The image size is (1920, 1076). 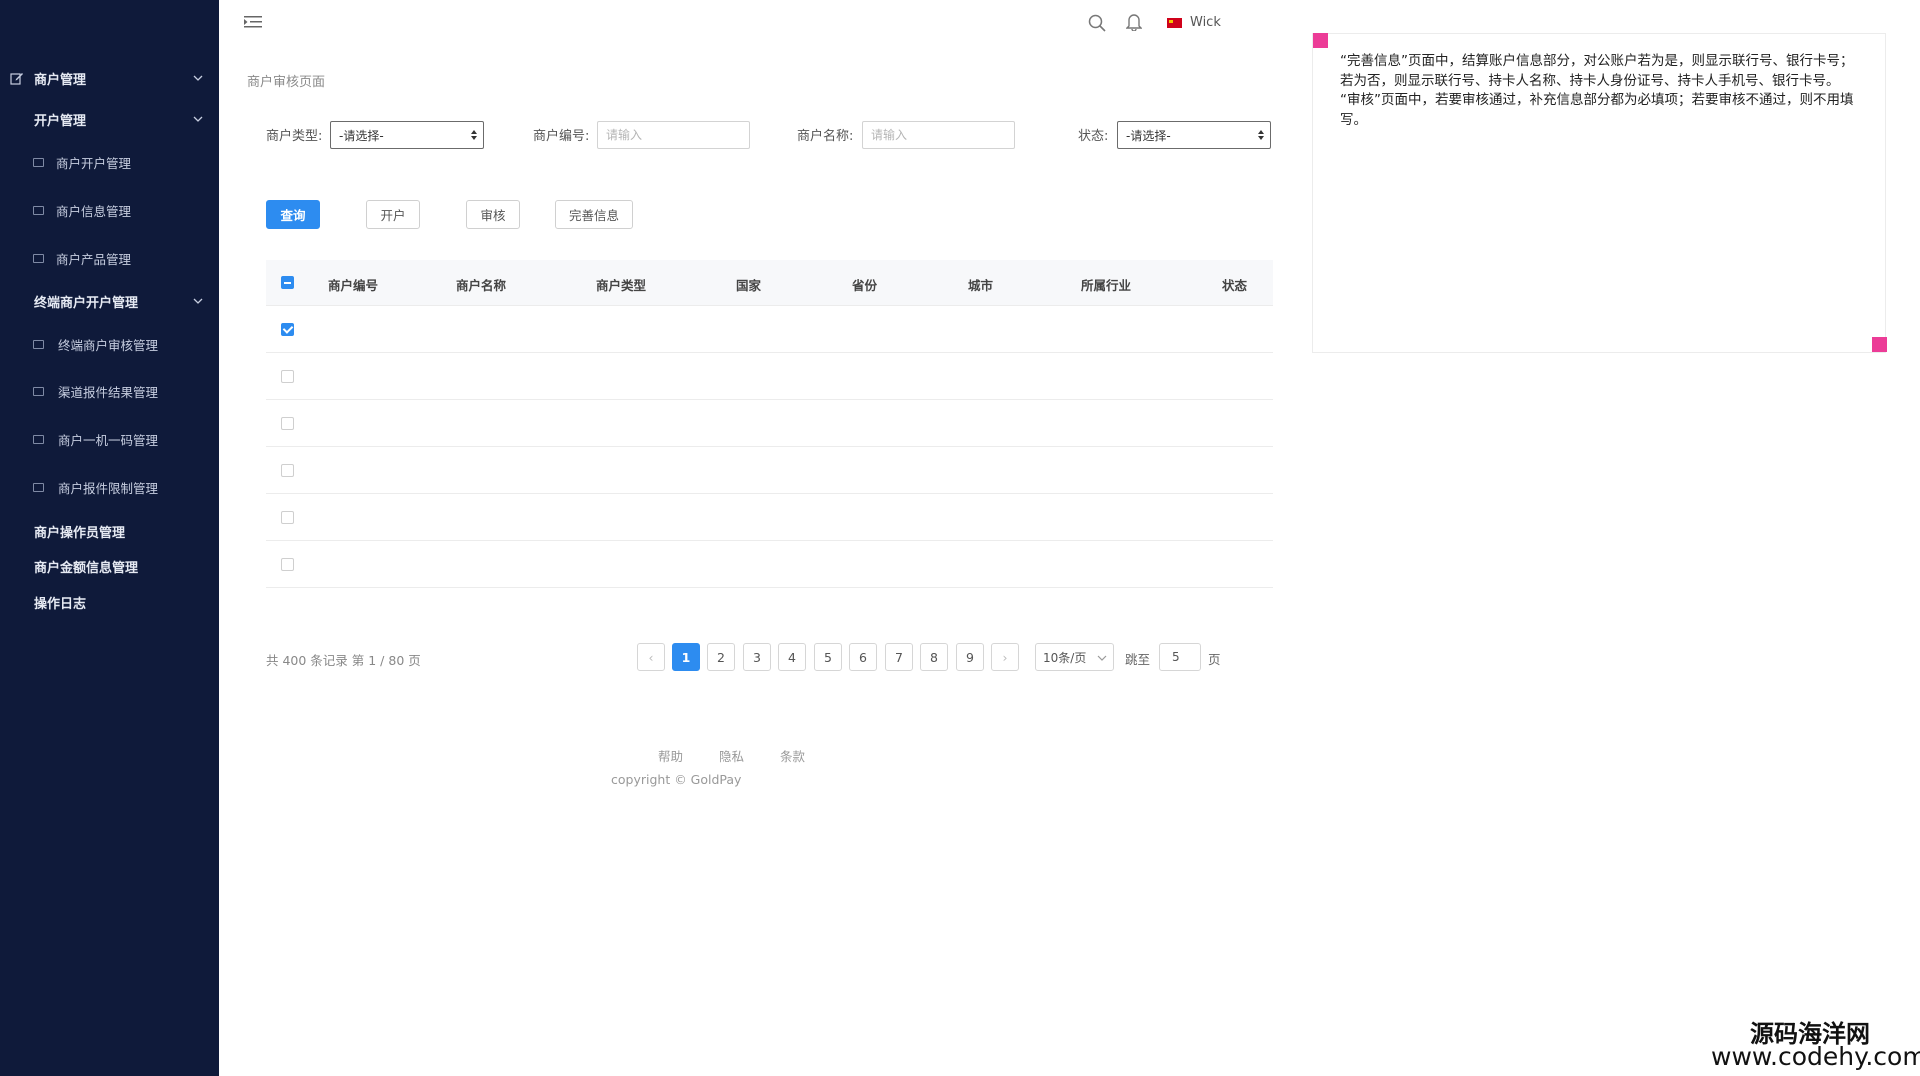 I want to click on page-button: 2, so click(x=721, y=657).